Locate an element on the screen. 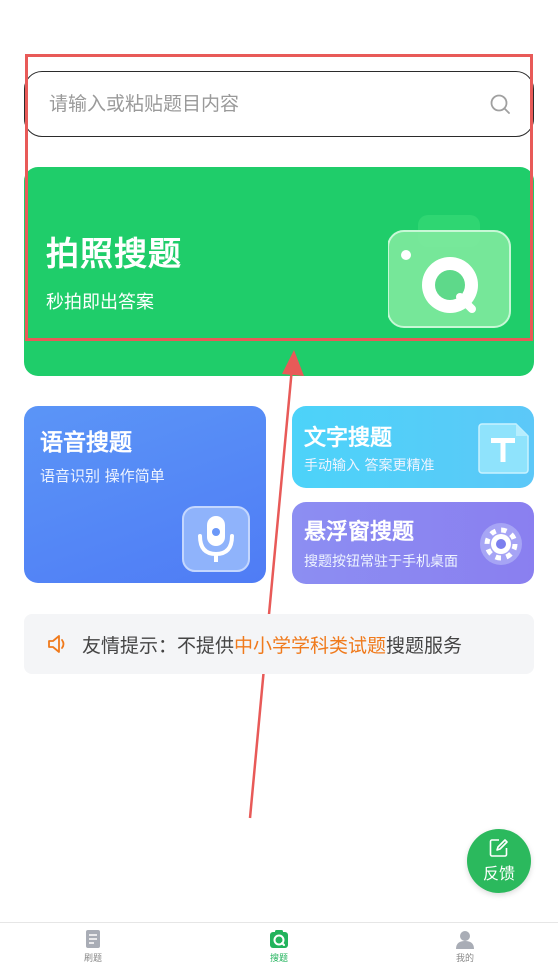  voice-search-title: 语音搜题 is located at coordinates (86, 443).